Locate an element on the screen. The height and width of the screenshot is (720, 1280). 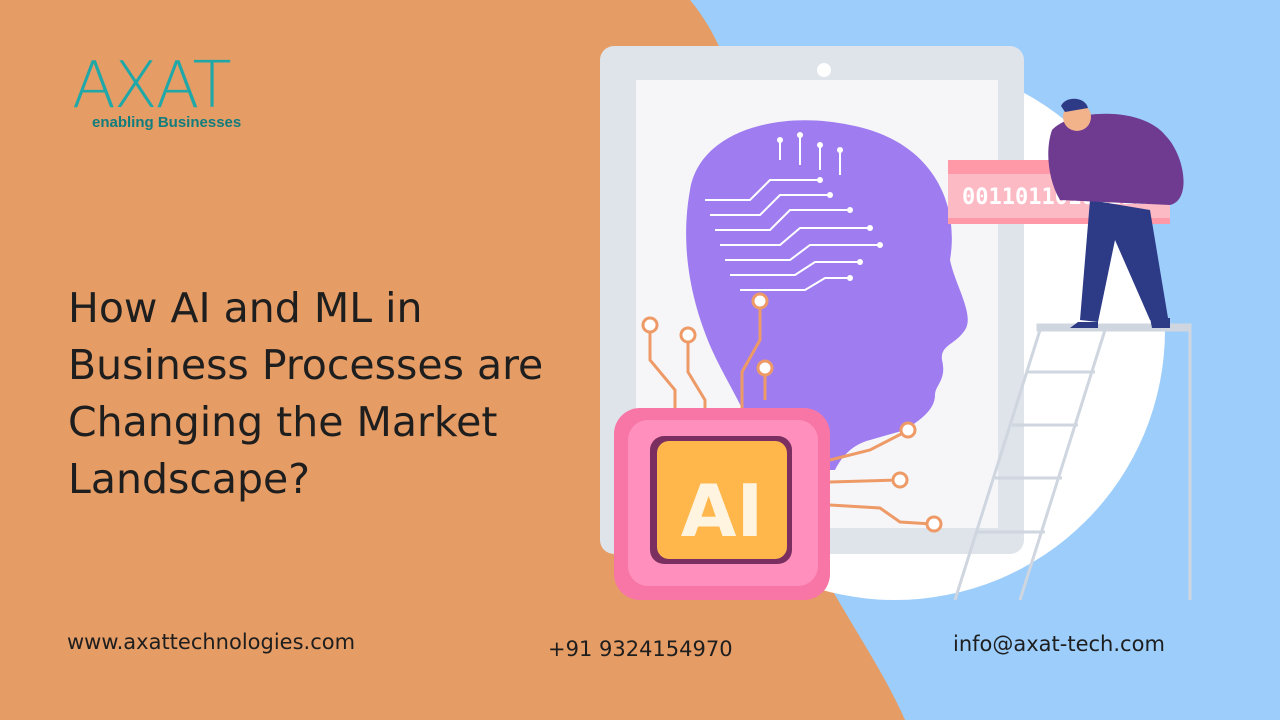
brand-logo: AXAT is located at coordinates (152, 86).